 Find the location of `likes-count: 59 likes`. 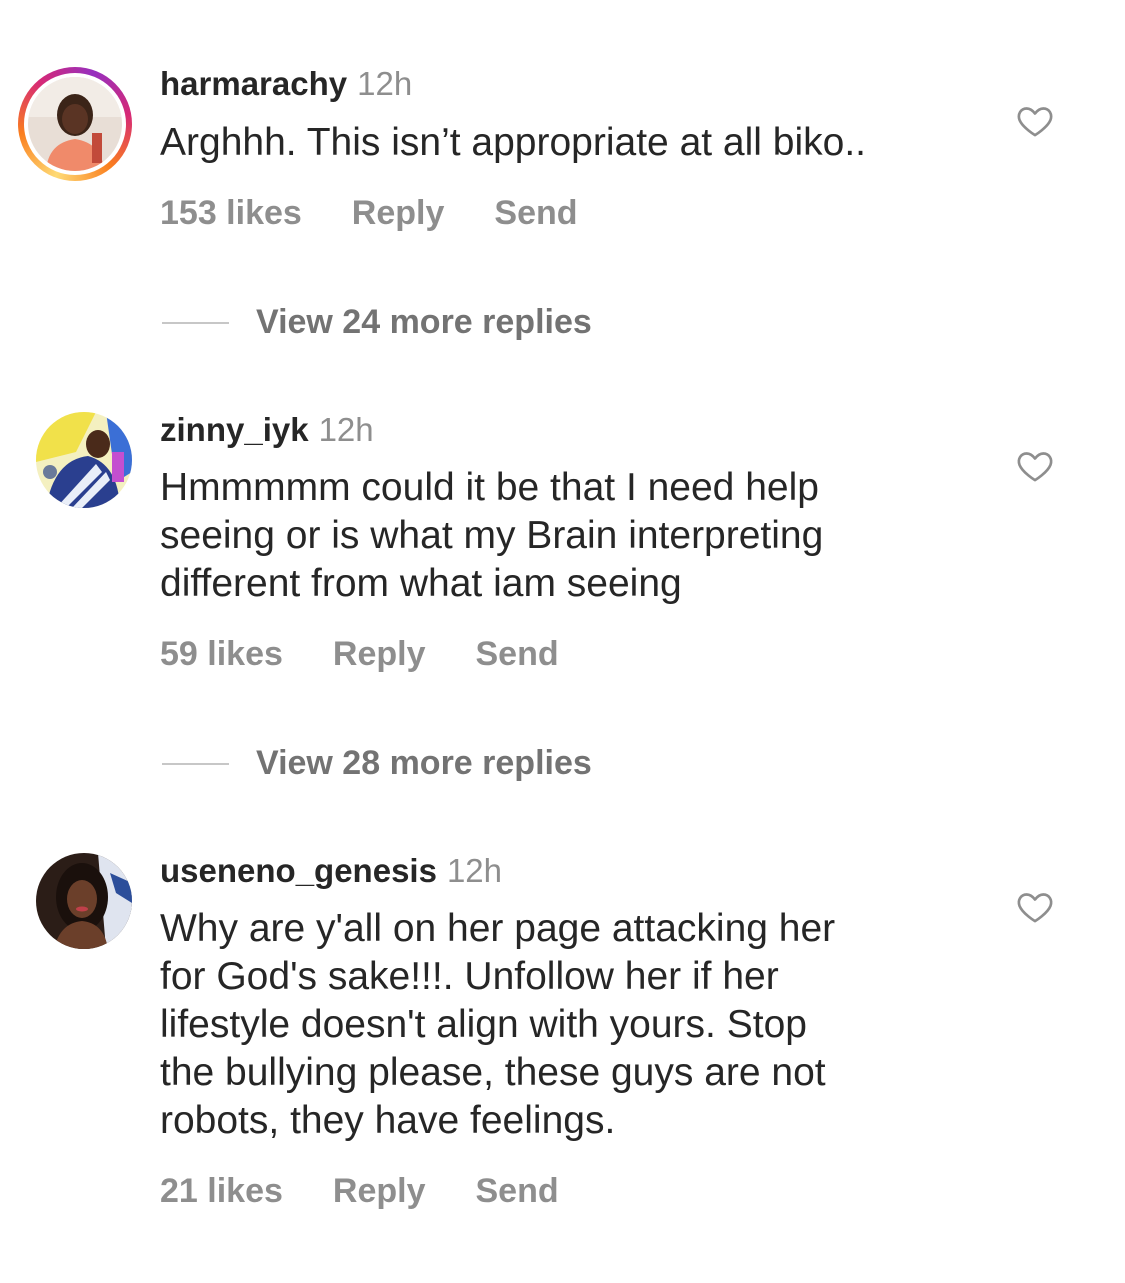

likes-count: 59 likes is located at coordinates (221, 654).